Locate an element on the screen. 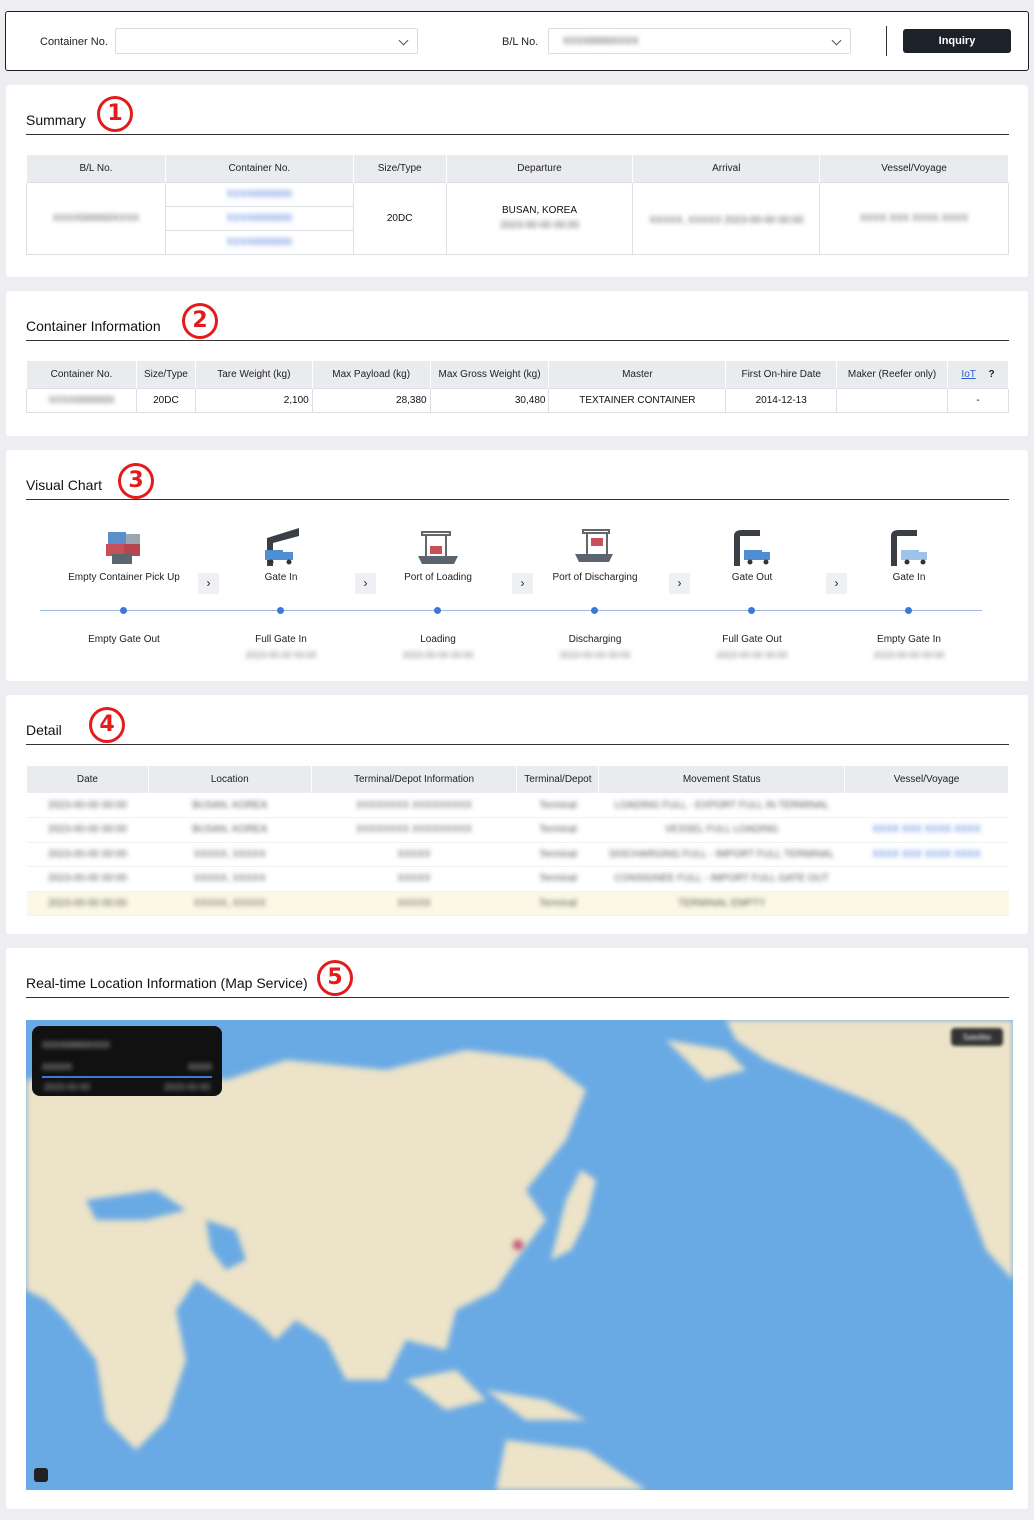 The height and width of the screenshot is (1520, 1034). size-type-value: 20DC is located at coordinates (399, 218).